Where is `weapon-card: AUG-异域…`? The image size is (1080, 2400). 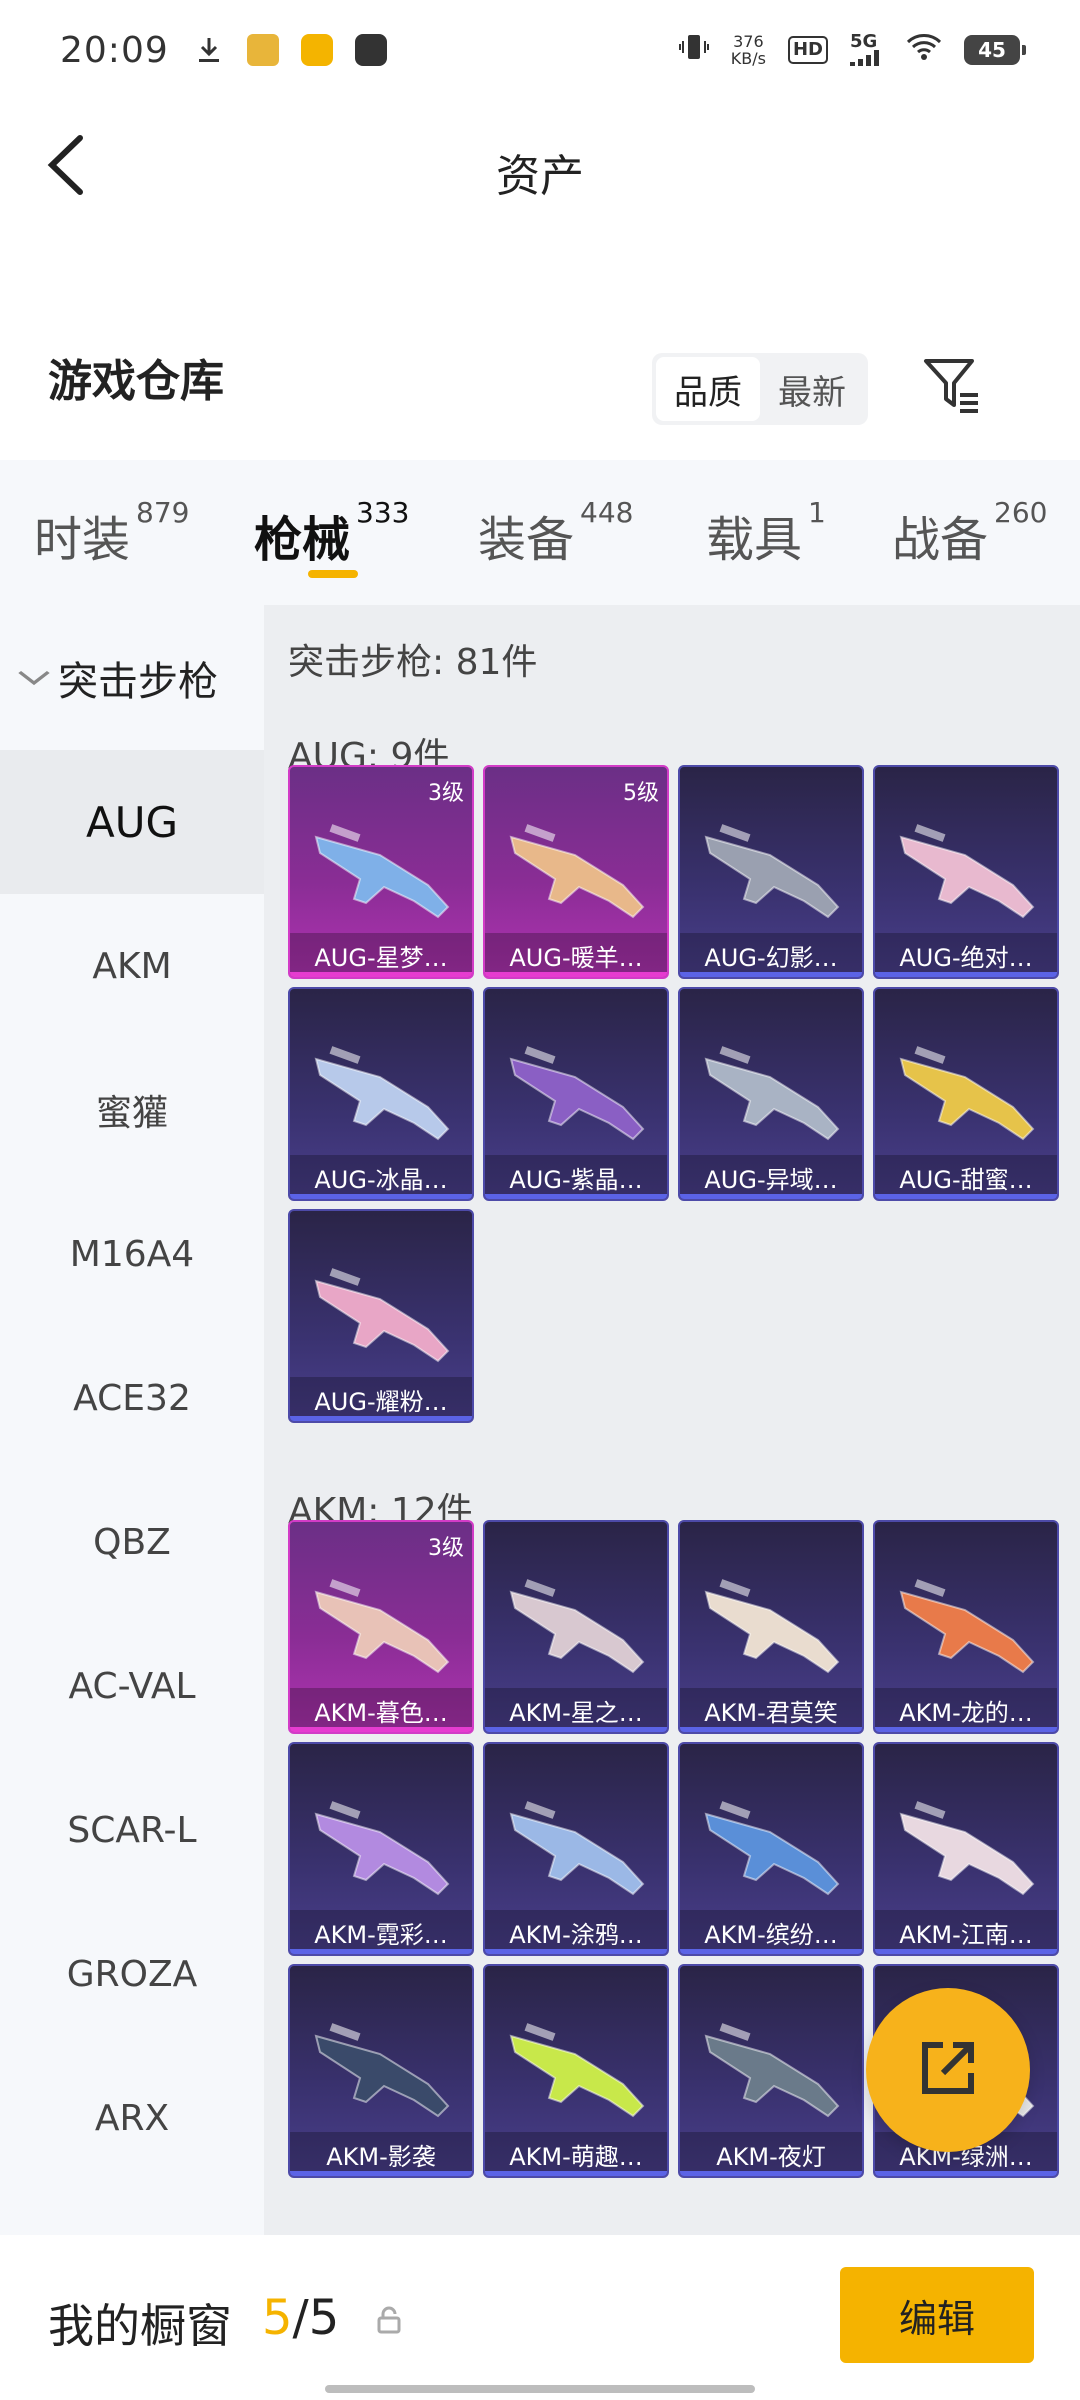
weapon-card: AUG-异域… is located at coordinates (771, 1094).